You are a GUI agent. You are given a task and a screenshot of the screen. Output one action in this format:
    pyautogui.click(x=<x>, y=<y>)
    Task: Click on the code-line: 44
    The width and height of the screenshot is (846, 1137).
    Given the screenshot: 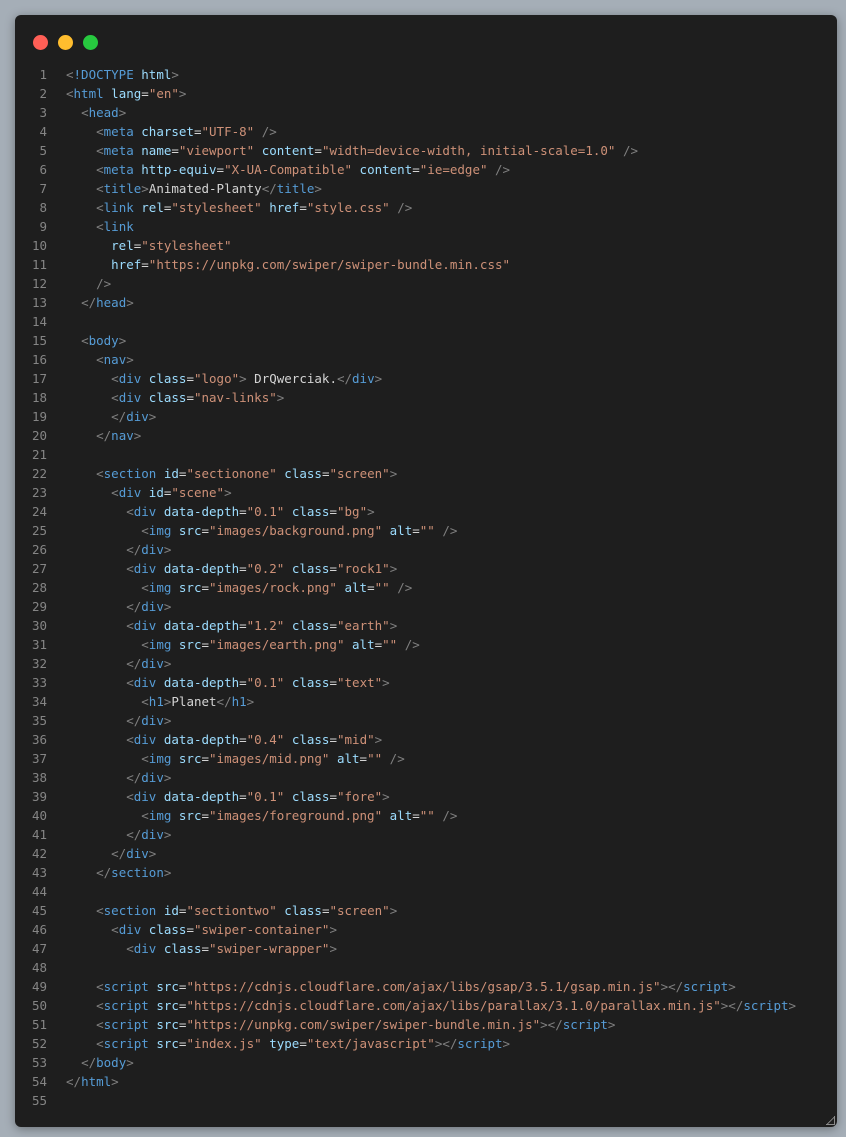 What is the action you would take?
    pyautogui.click(x=426, y=891)
    